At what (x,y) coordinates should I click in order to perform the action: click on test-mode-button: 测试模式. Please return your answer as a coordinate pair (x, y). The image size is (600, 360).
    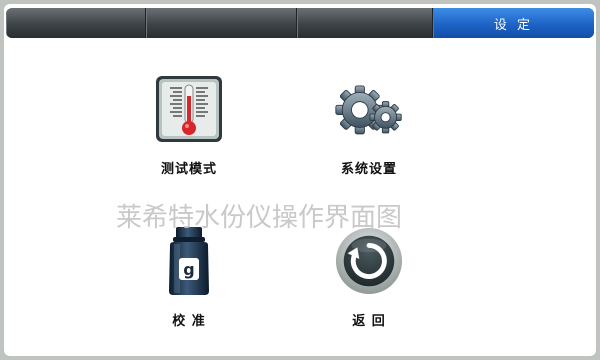
    Looking at the image, I should click on (189, 134).